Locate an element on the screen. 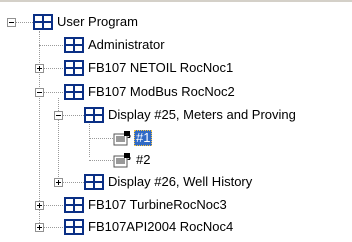  expand-toggle-netoil is located at coordinates (39, 68).